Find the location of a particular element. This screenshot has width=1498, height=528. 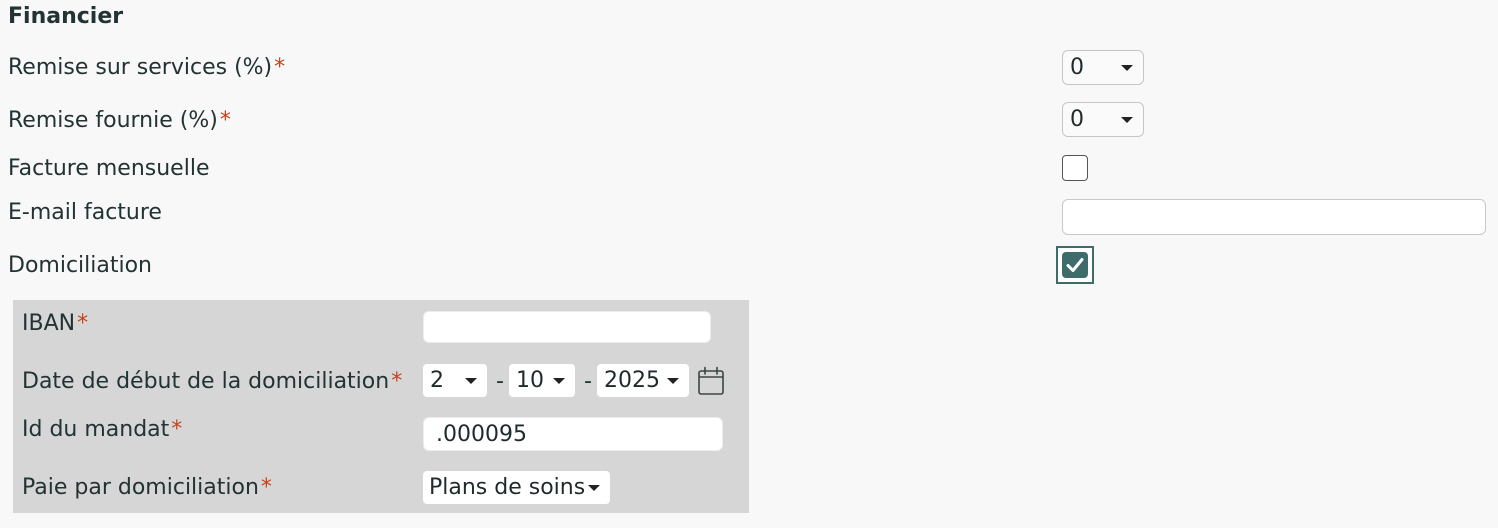

date-month-value: 10 is located at coordinates (530, 380).